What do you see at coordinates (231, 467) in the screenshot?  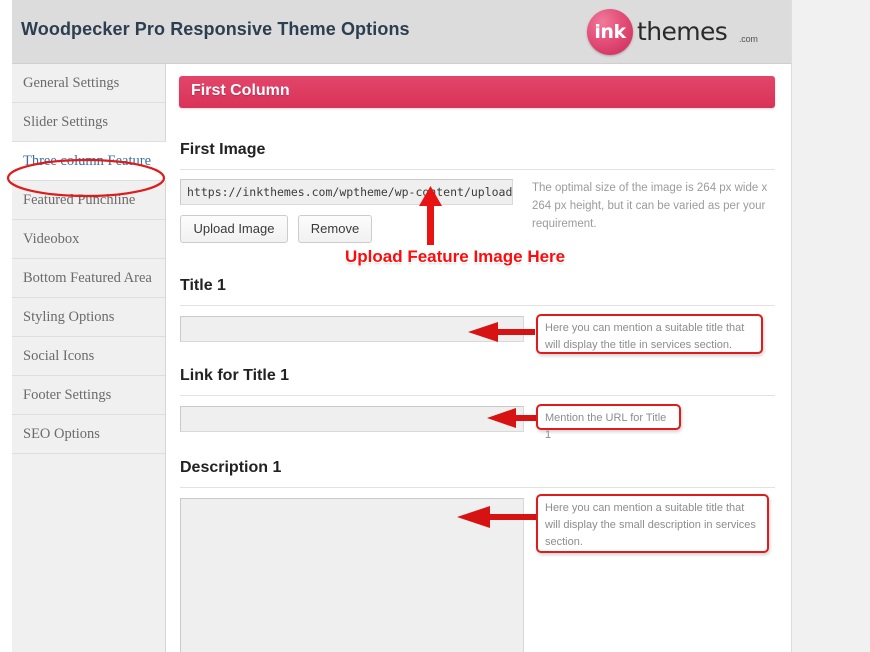 I see `description1-heading: Description 1` at bounding box center [231, 467].